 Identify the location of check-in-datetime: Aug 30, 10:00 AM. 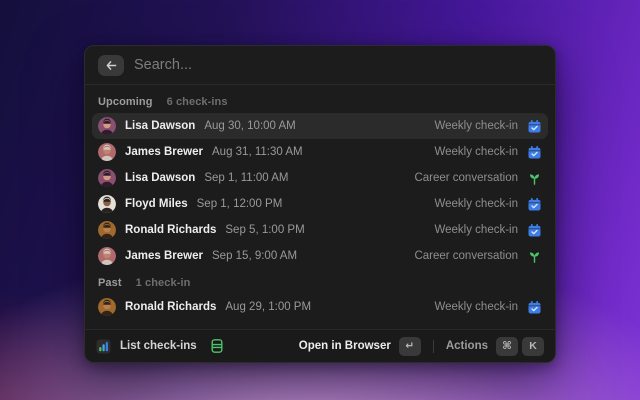
(250, 126).